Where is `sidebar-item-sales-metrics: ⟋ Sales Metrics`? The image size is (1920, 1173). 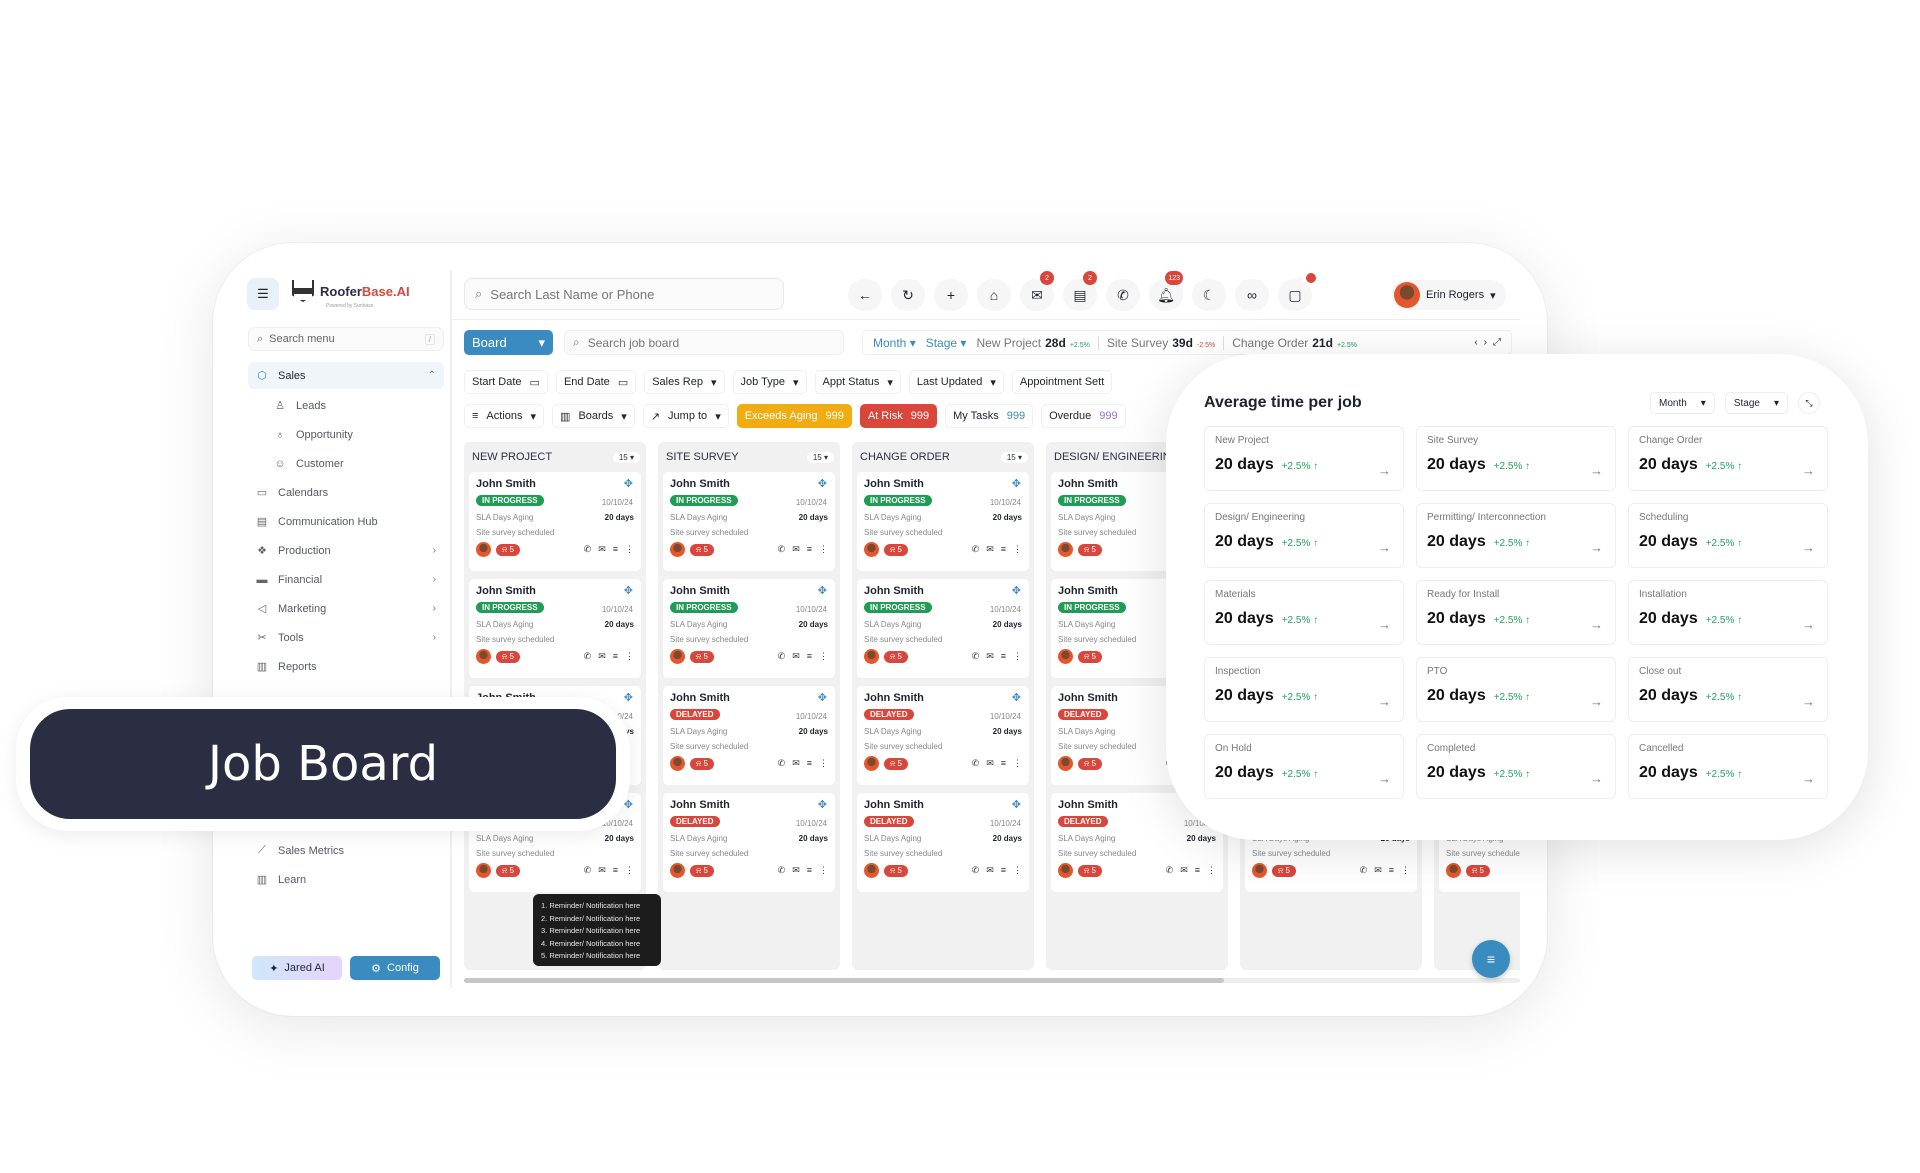
sidebar-item-sales-metrics: ⟋ Sales Metrics is located at coordinates (346, 850).